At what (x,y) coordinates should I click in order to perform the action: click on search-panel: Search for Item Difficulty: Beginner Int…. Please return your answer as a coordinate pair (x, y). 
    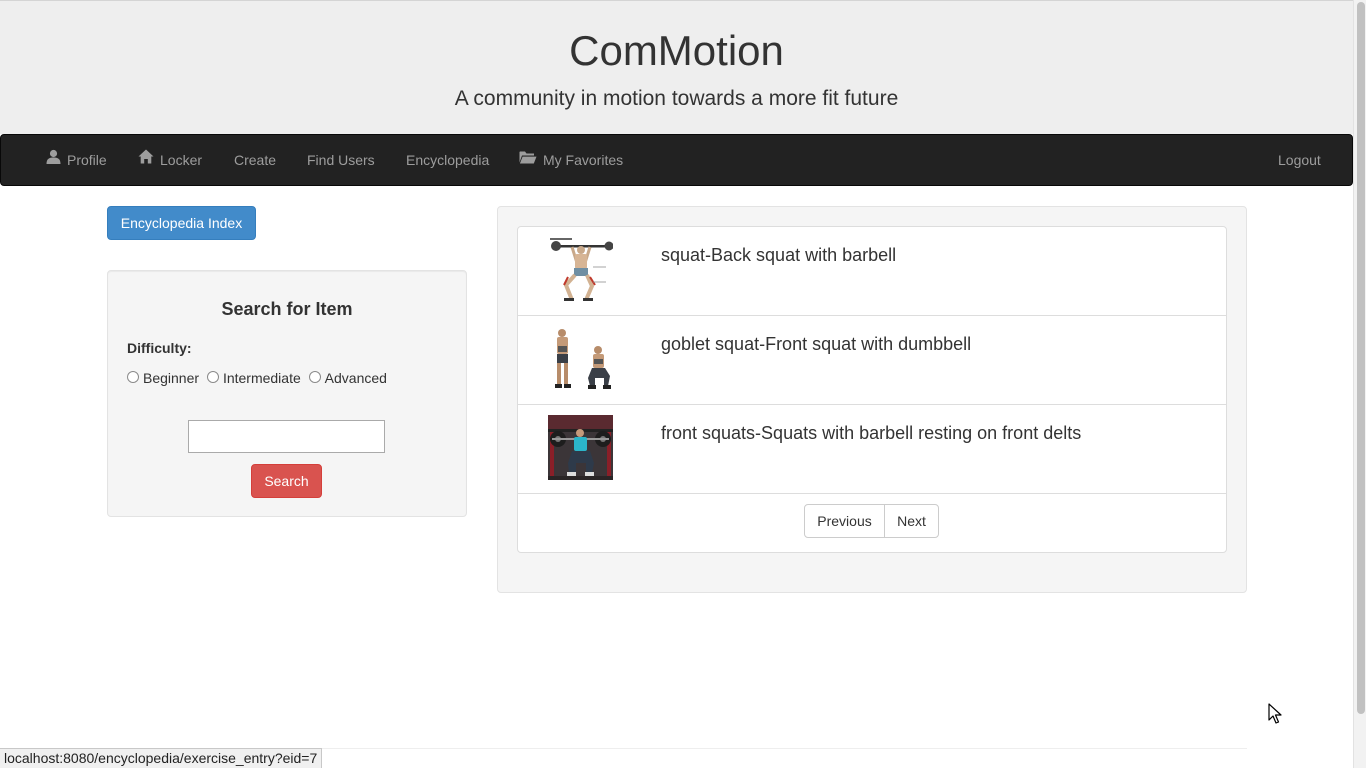
    Looking at the image, I should click on (287, 393).